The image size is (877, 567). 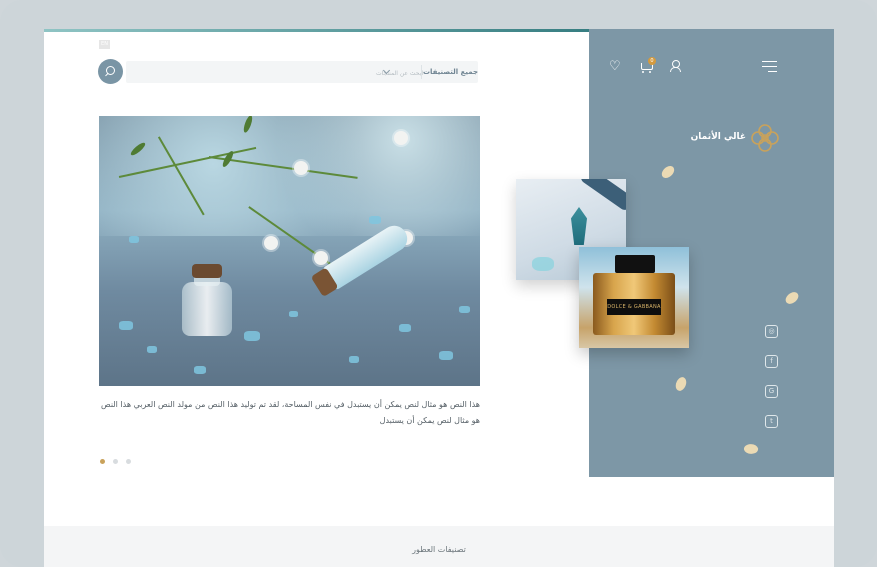 What do you see at coordinates (207, 300) in the screenshot?
I see `glass-vial` at bounding box center [207, 300].